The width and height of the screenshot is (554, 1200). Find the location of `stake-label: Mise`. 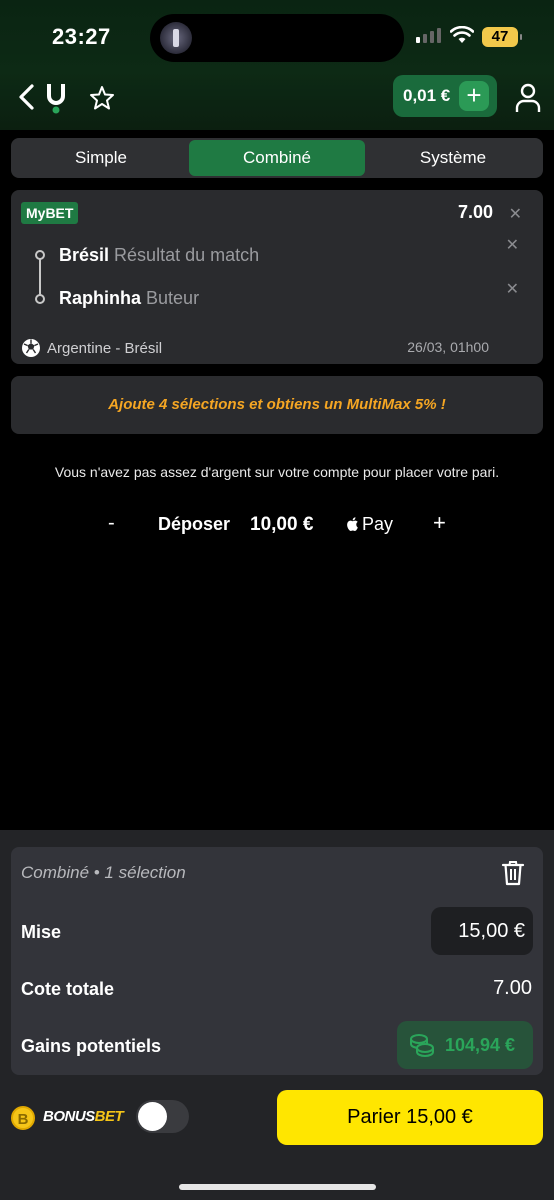

stake-label: Mise is located at coordinates (41, 932).